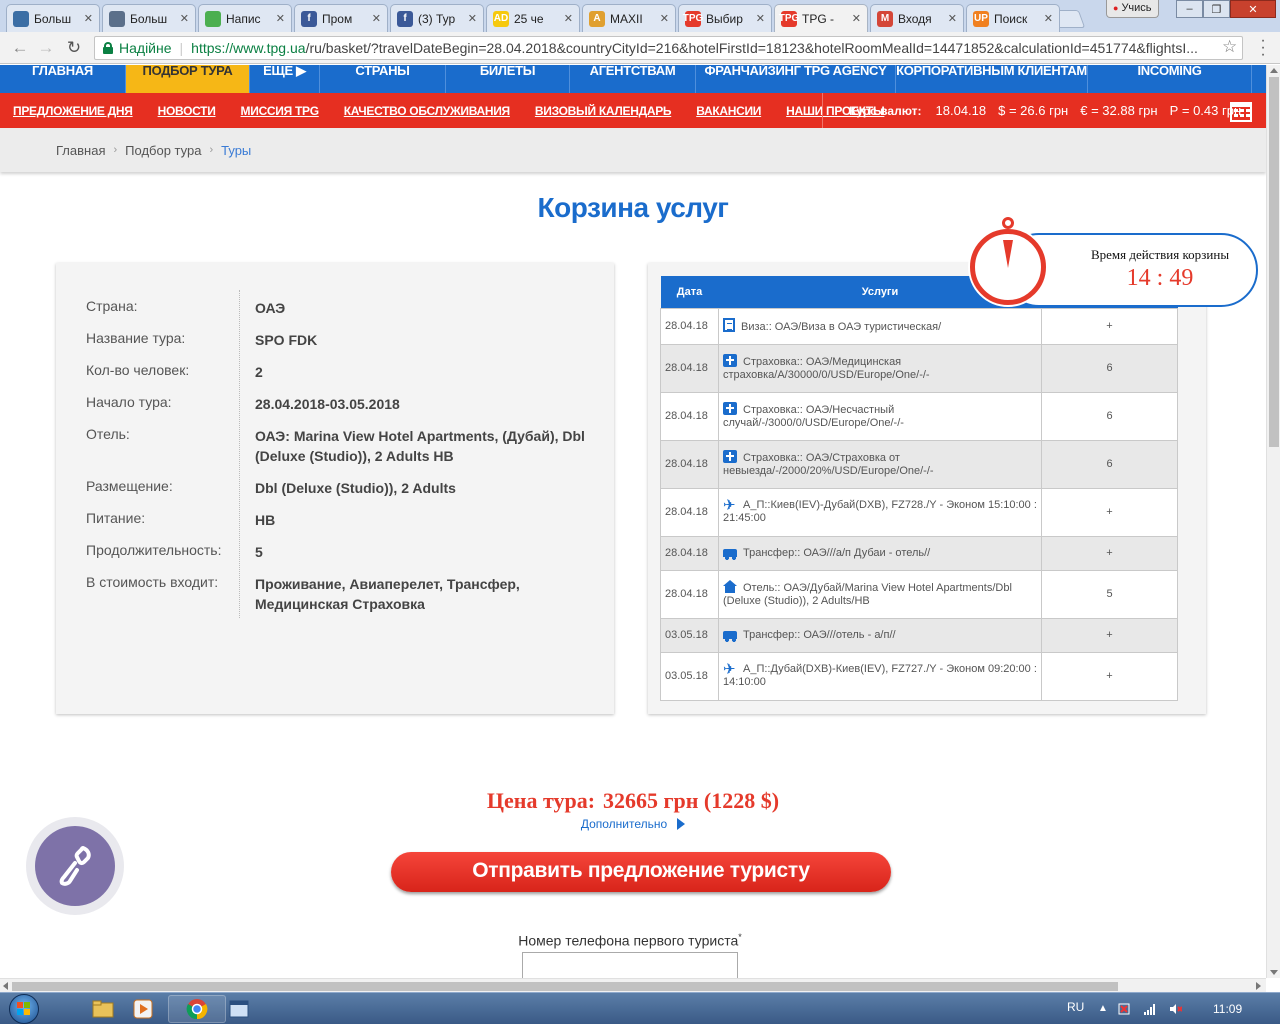  Describe the element at coordinates (383, 79) in the screenshot. I see `main-nav-item: СТРАНЫ` at that location.